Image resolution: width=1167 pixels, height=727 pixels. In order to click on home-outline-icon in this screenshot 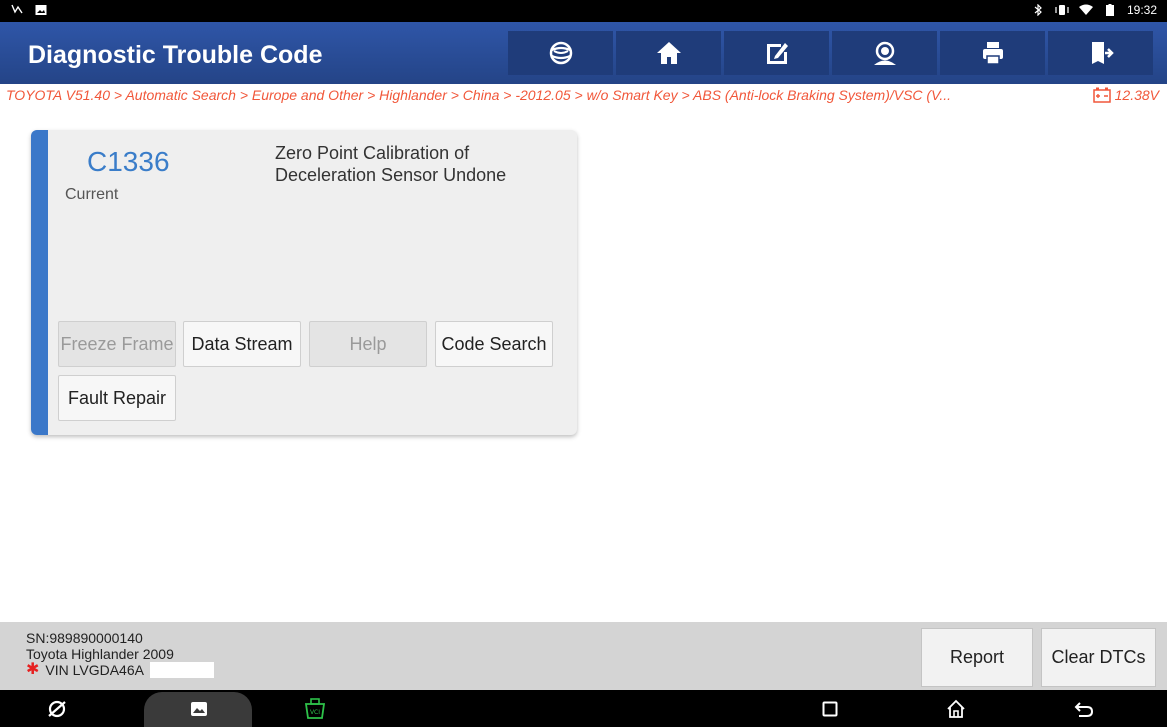, I will do `click(956, 708)`.